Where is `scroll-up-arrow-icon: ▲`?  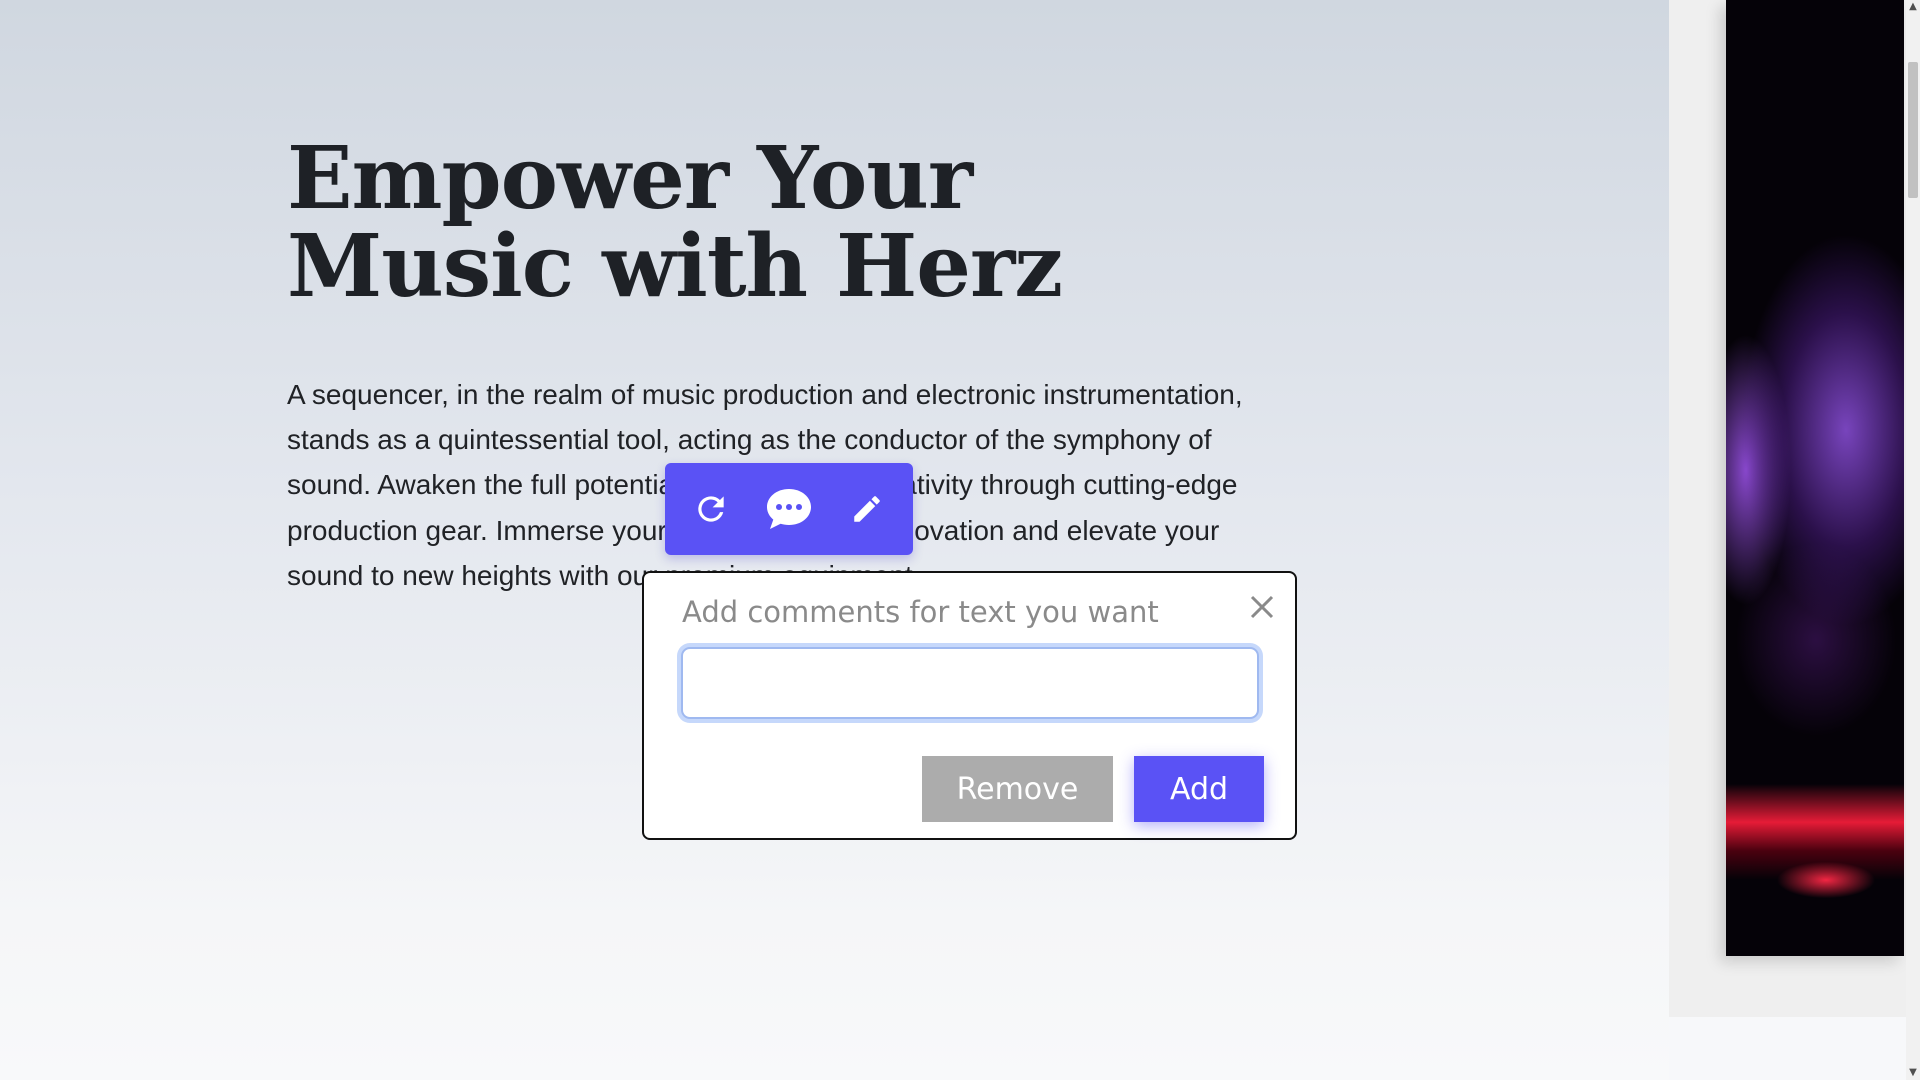 scroll-up-arrow-icon: ▲ is located at coordinates (1913, 7).